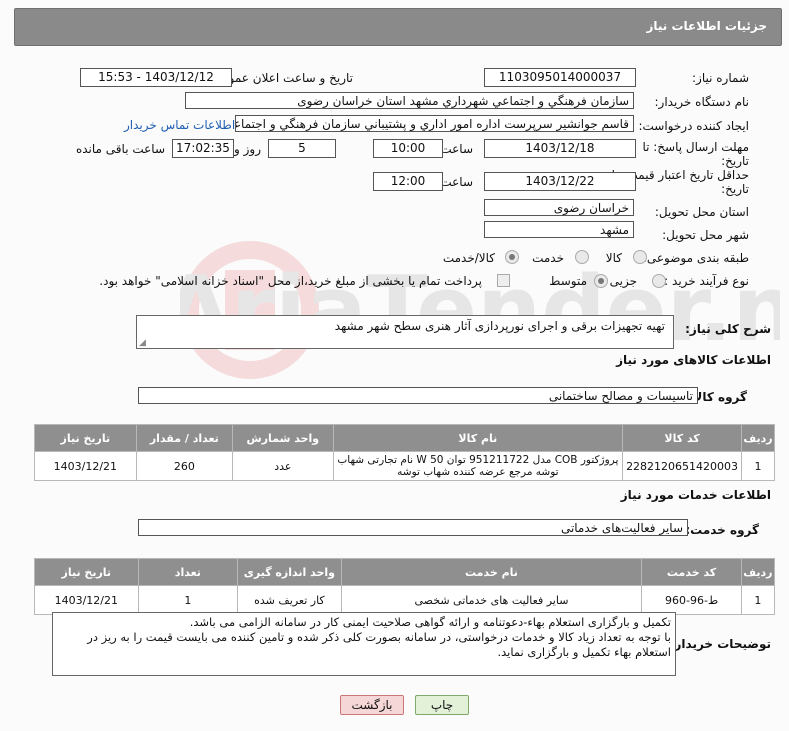 The width and height of the screenshot is (789, 731). I want to click on process-radio-medium, so click(601, 281).